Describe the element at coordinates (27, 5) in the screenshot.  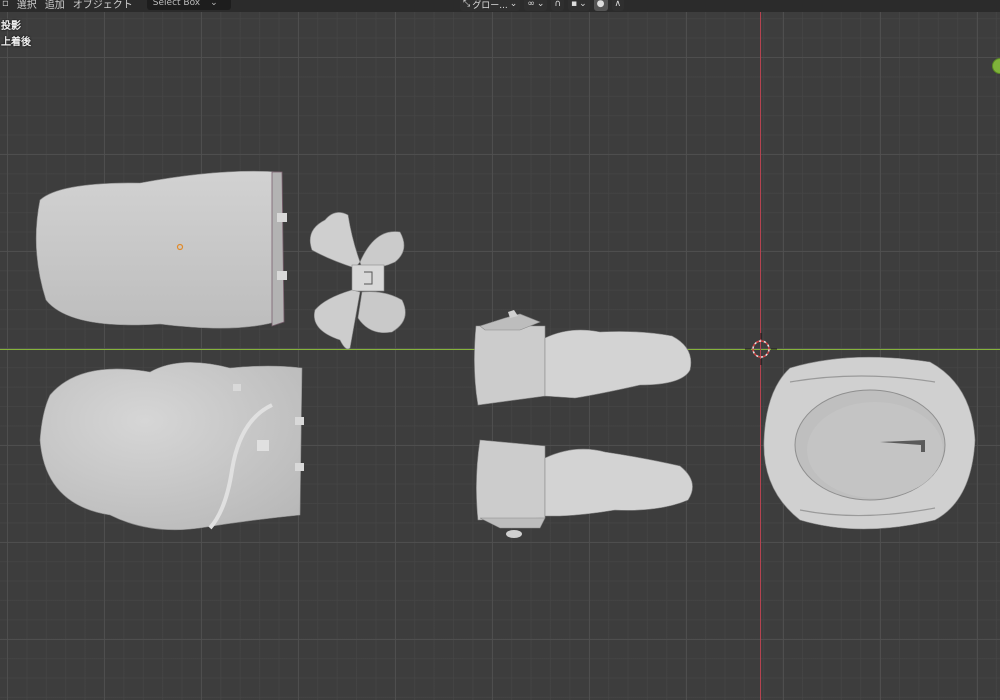
I see `menu-select: 選択` at that location.